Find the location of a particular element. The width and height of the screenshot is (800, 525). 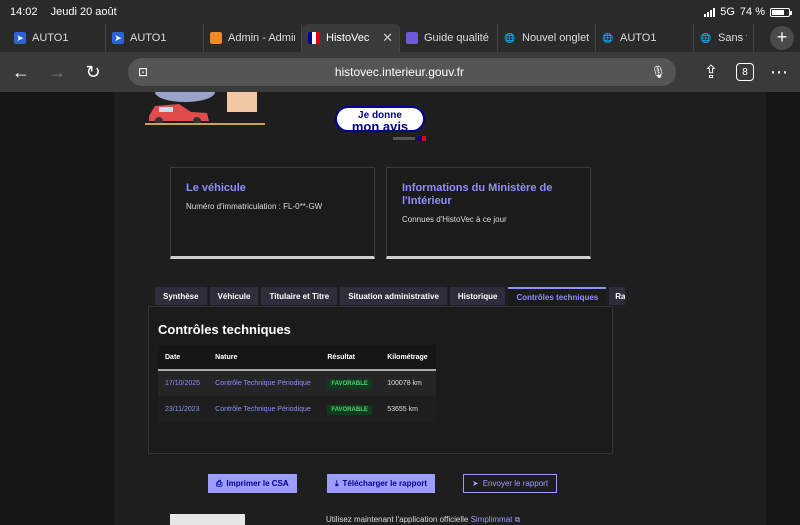

browser-tab-8: 🌐 Sans t is located at coordinates (724, 38).